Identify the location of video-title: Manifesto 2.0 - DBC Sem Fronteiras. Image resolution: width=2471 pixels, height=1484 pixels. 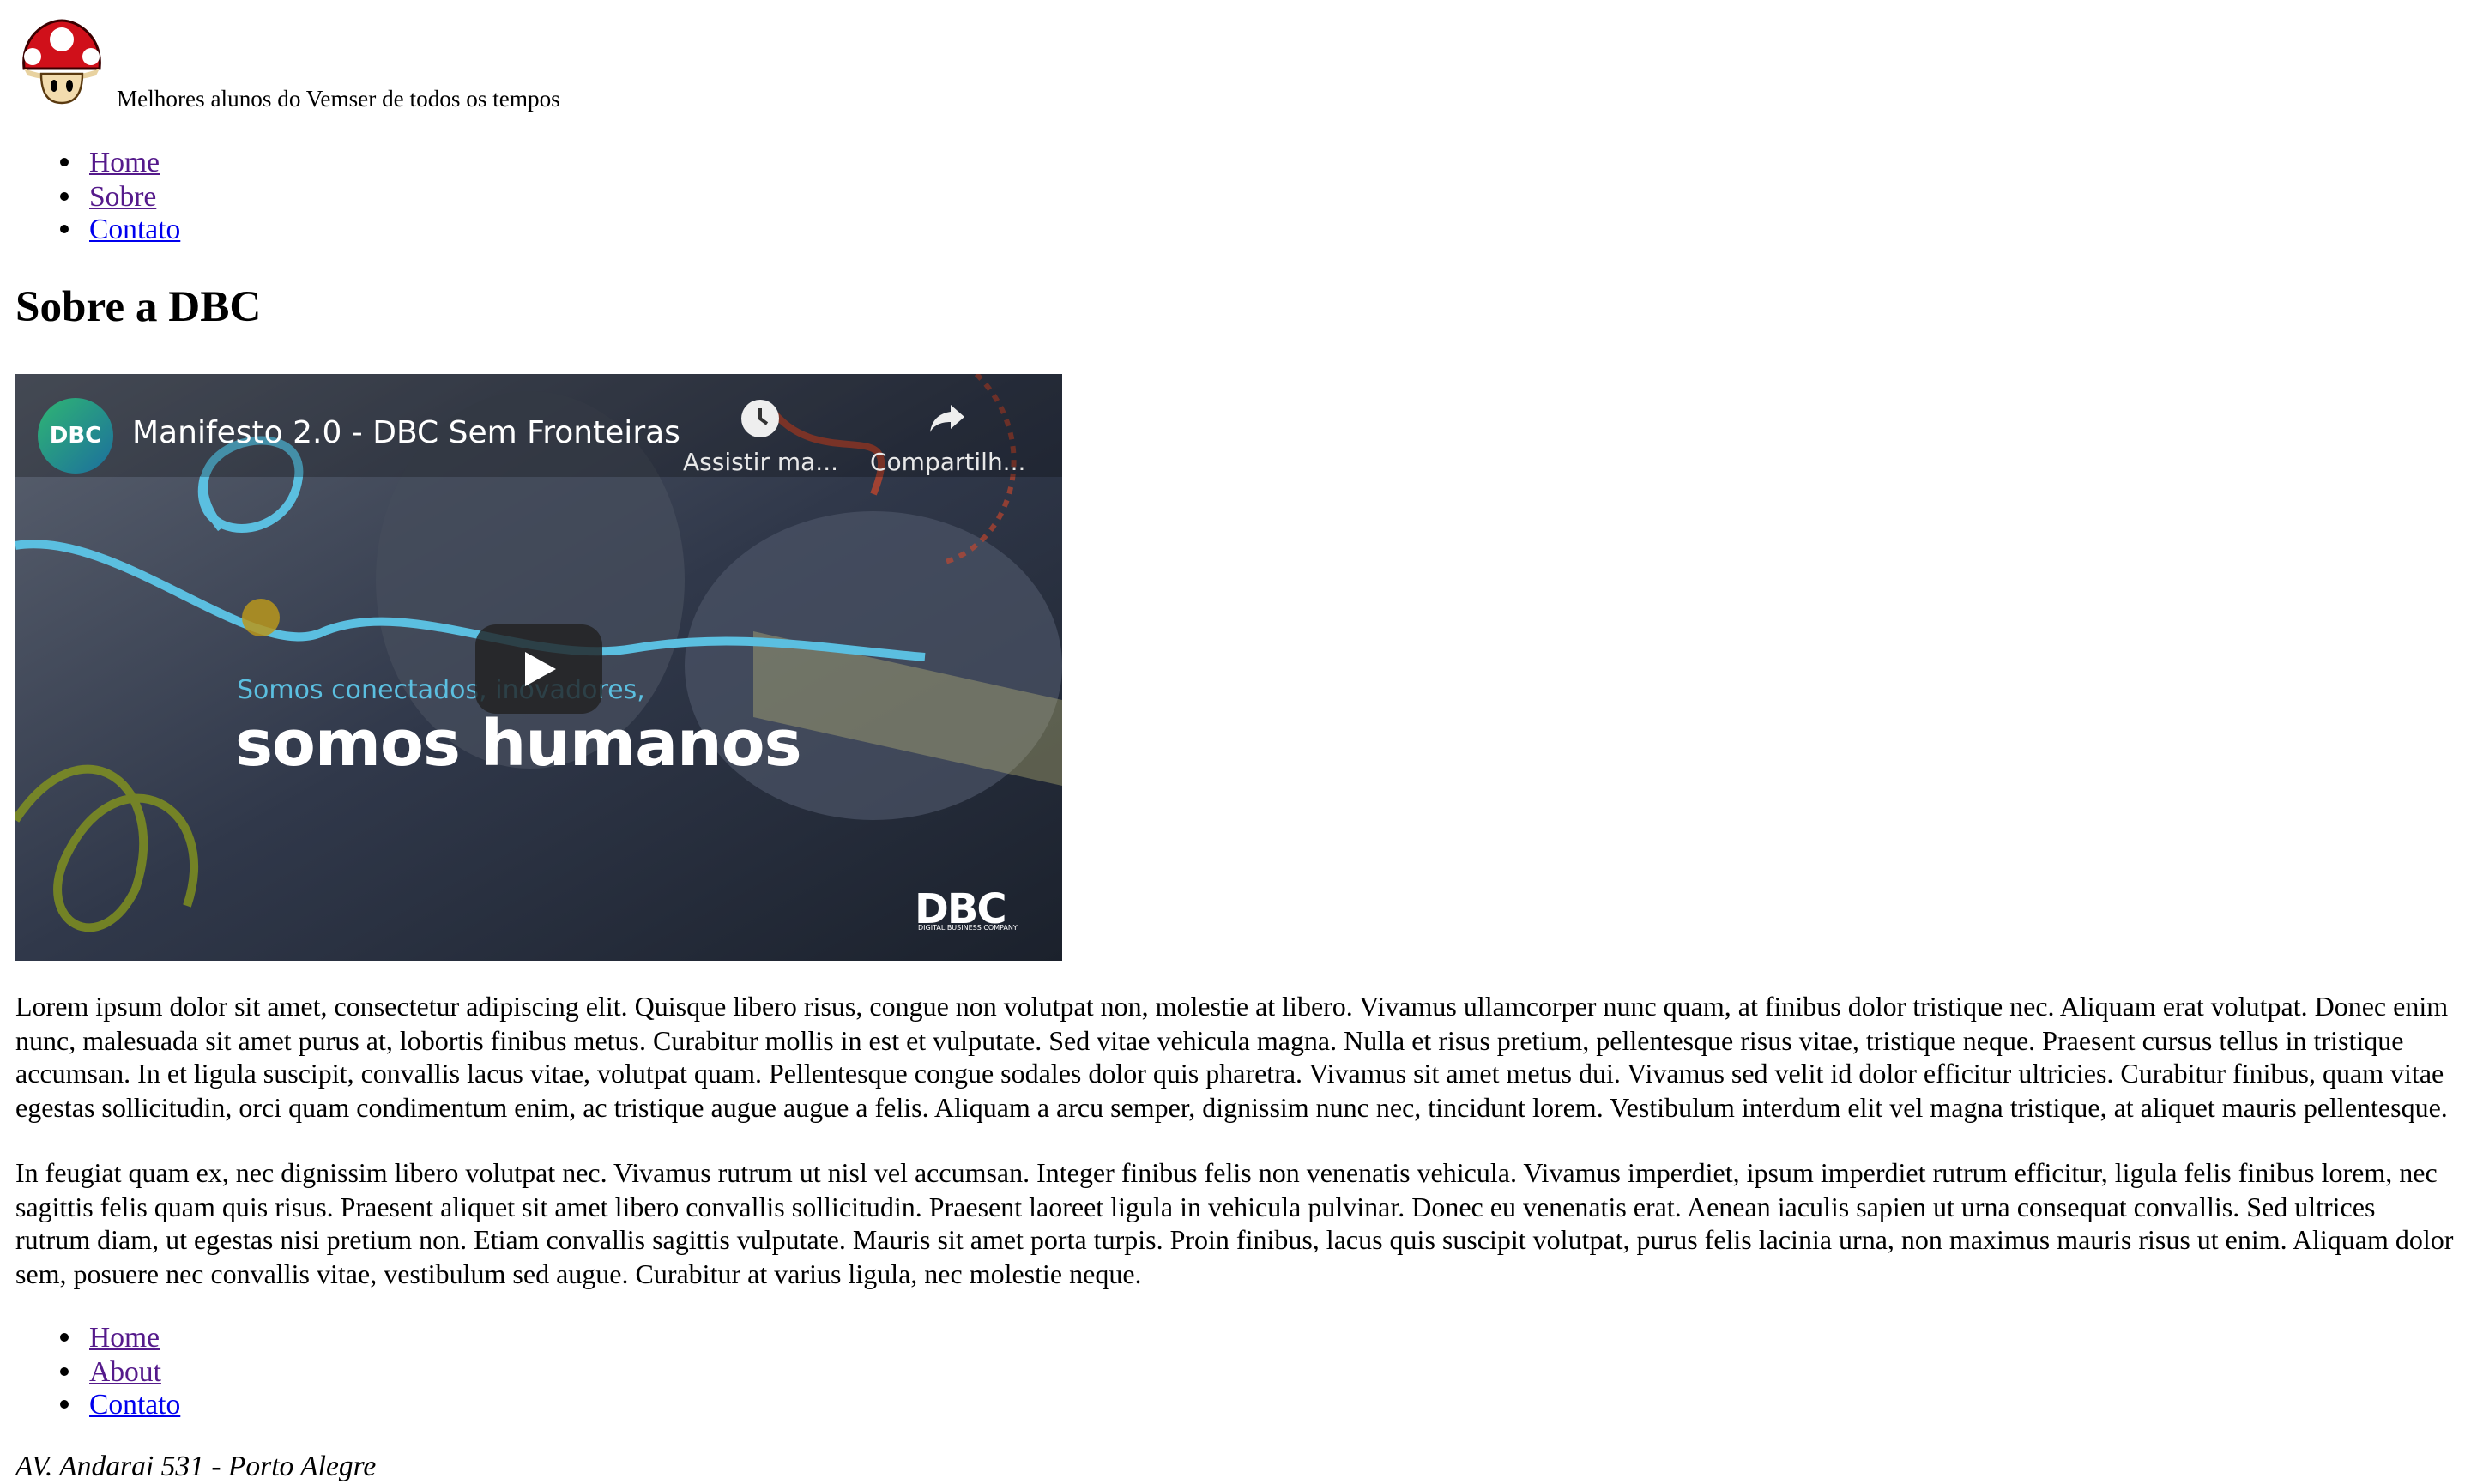
(406, 433).